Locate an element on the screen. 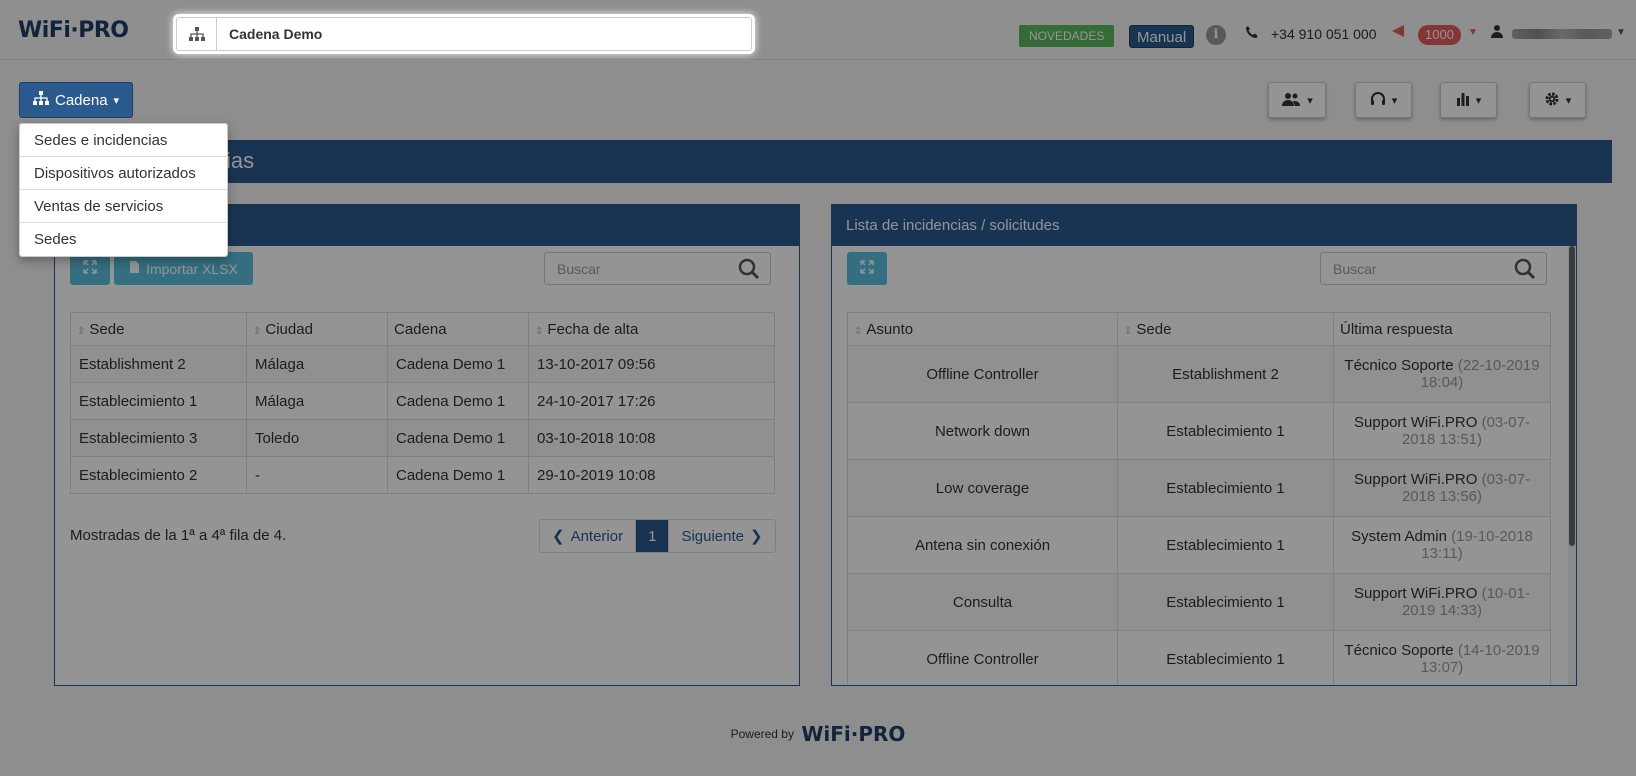 The image size is (1636, 776). menu-item-dispositivos-autorizados: Dispositivos autorizados is located at coordinates (123, 173).